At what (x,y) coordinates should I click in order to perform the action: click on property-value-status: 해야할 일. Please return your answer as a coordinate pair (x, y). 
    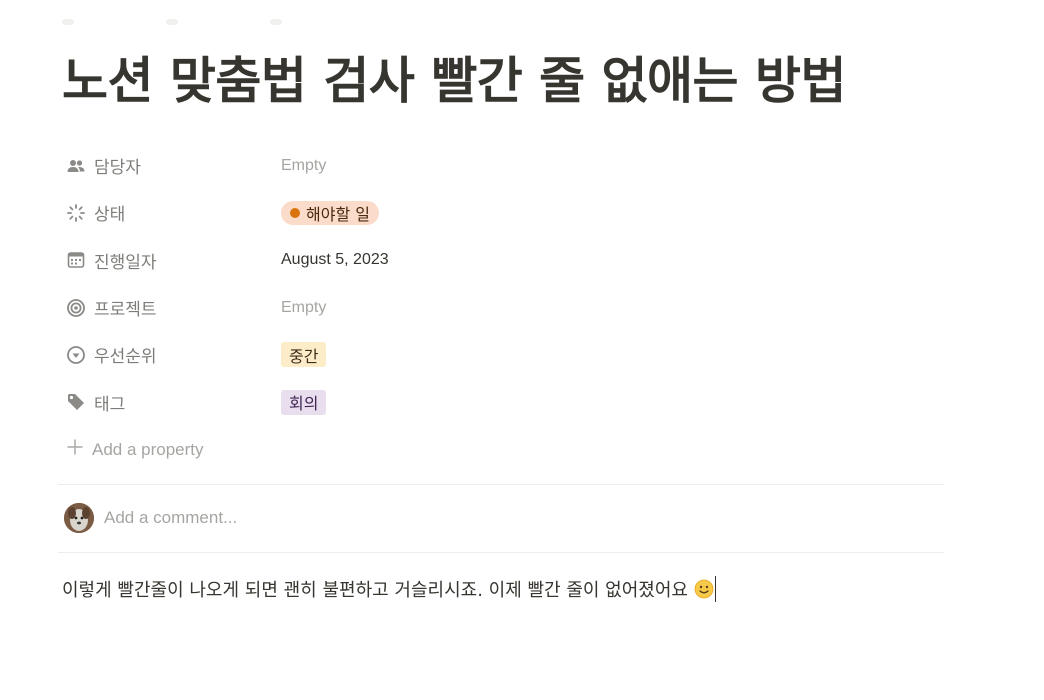
    Looking at the image, I should click on (330, 212).